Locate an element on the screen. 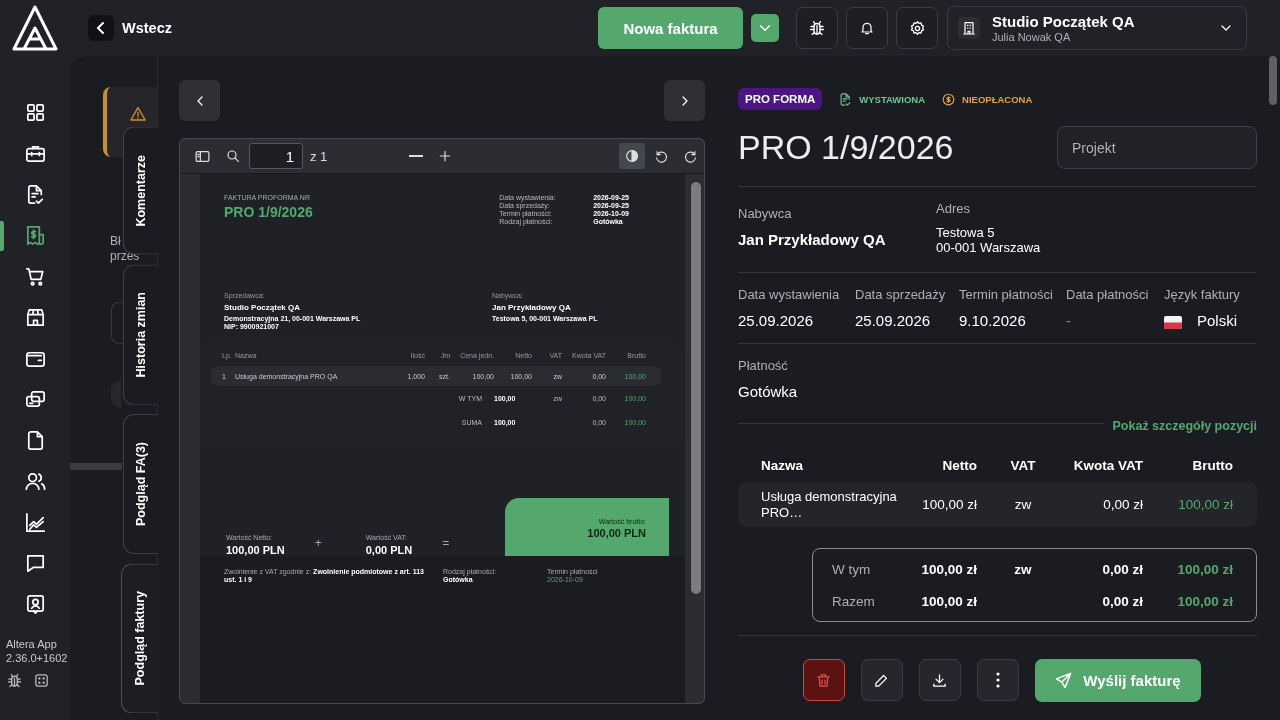 The image size is (1280, 720). search-icon is located at coordinates (233, 156).